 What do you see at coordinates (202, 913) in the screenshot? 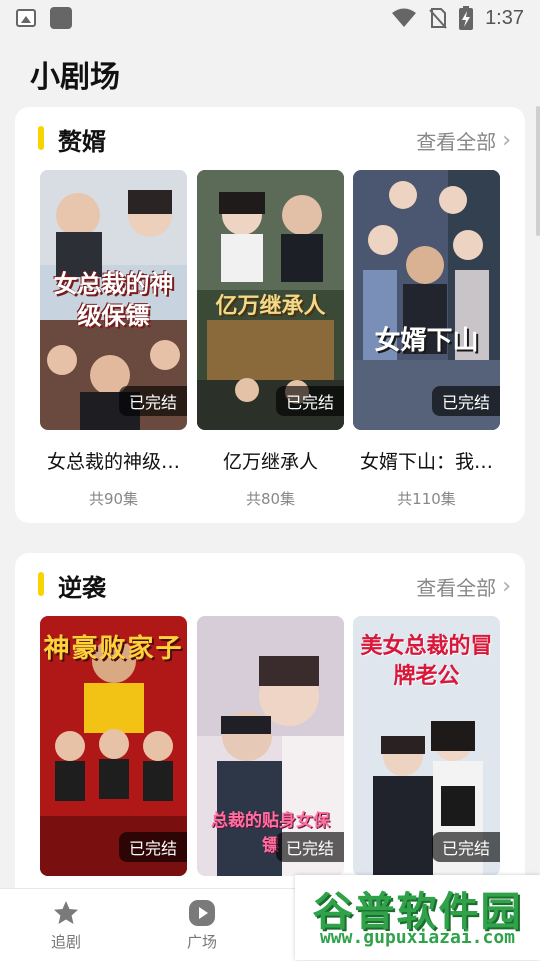
I see `play-icon` at bounding box center [202, 913].